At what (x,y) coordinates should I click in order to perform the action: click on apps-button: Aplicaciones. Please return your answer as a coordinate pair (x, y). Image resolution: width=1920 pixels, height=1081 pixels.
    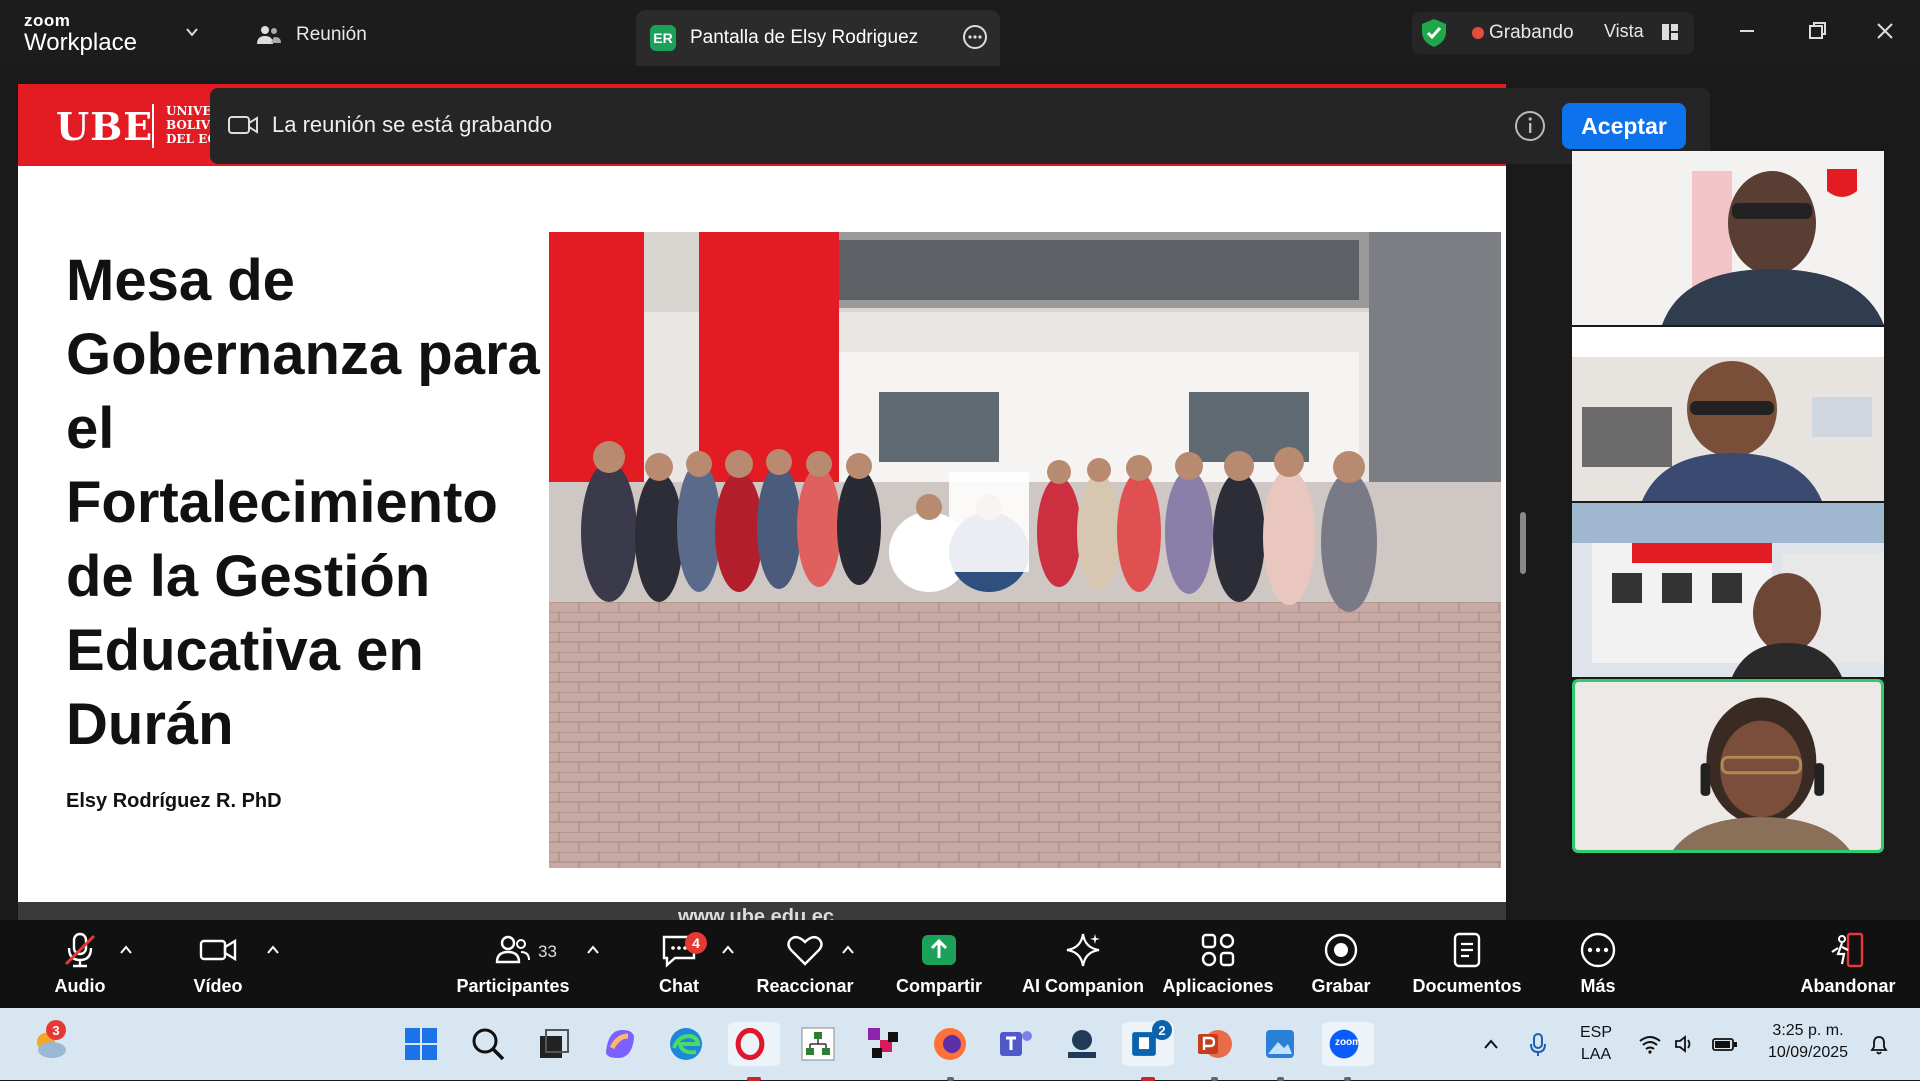
    Looking at the image, I should click on (1218, 967).